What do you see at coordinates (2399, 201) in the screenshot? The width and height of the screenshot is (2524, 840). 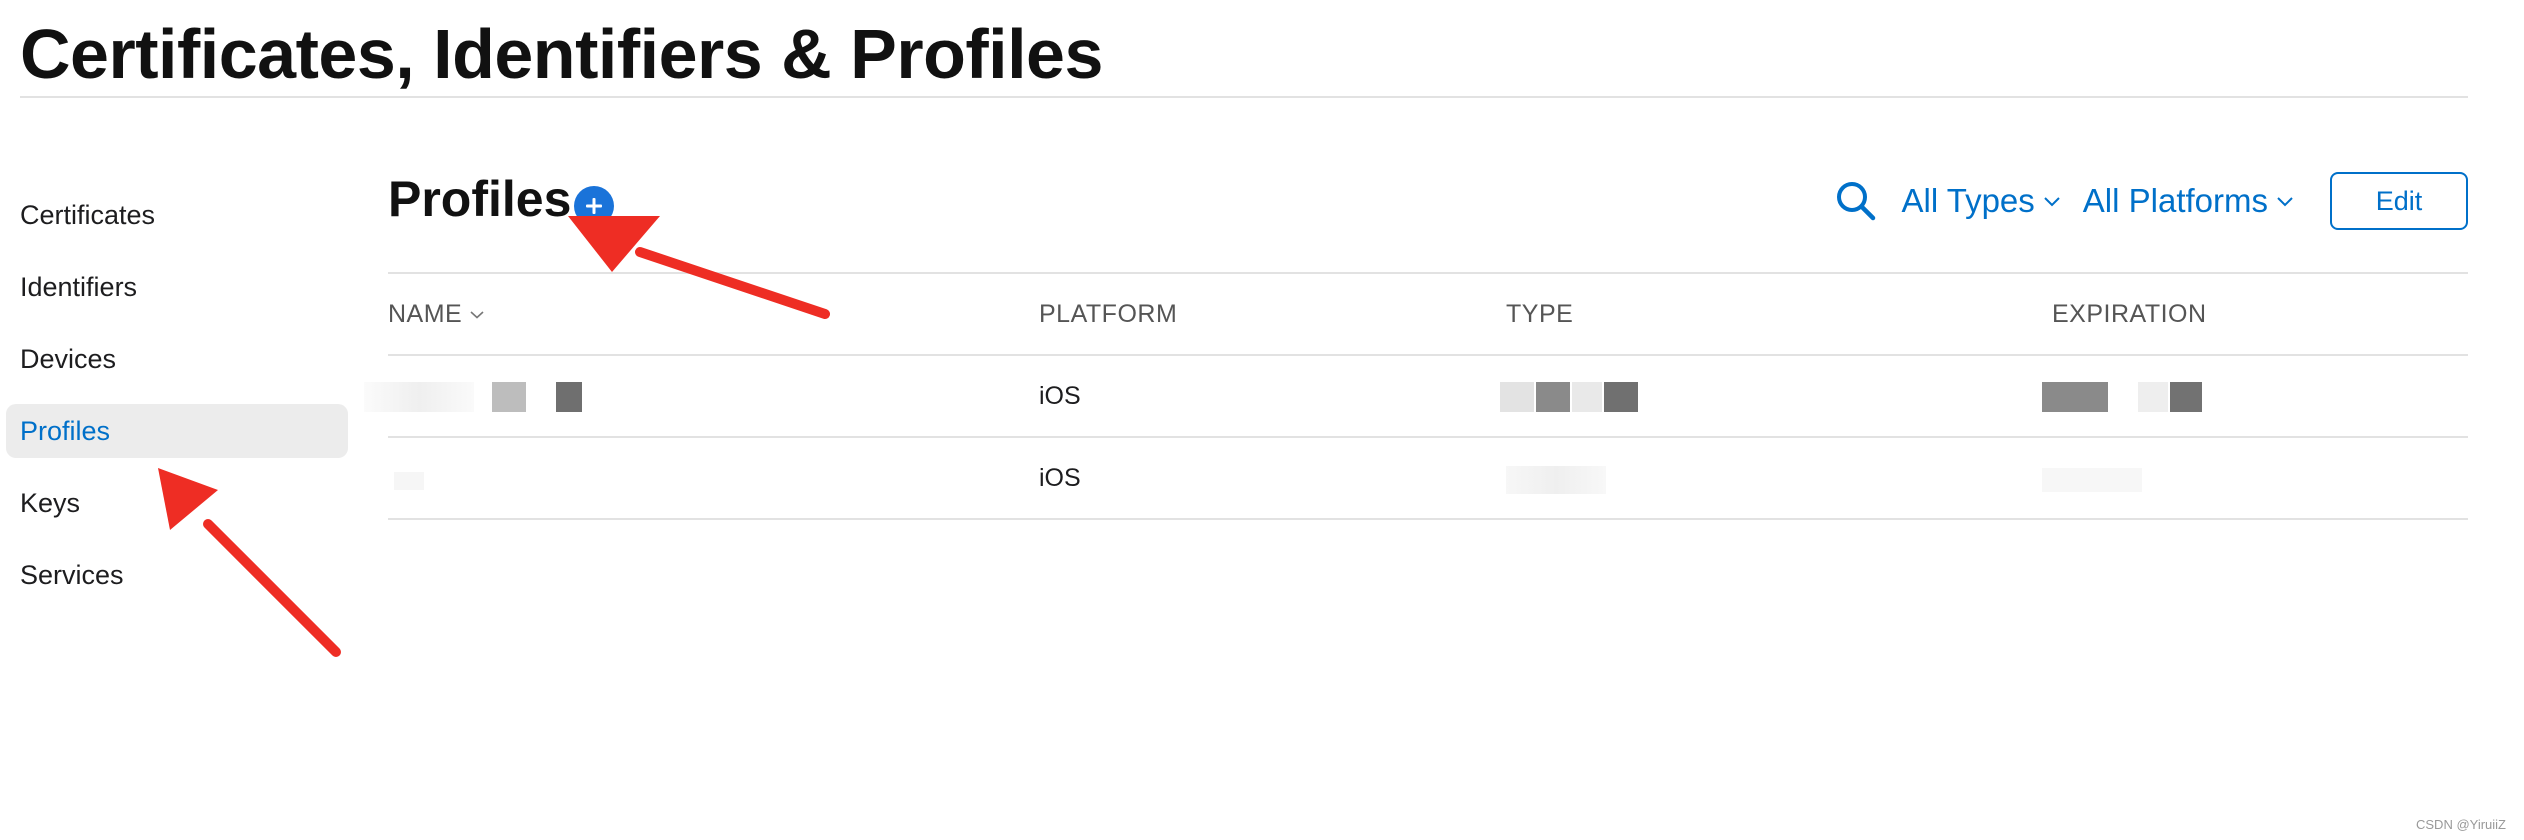 I see `edit-button: Edit` at bounding box center [2399, 201].